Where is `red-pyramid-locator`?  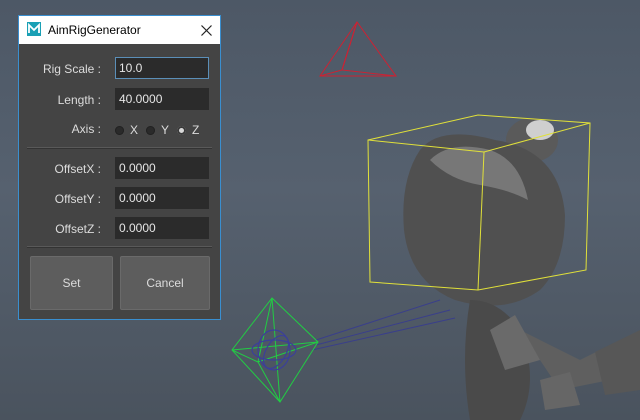
red-pyramid-locator is located at coordinates (358, 49).